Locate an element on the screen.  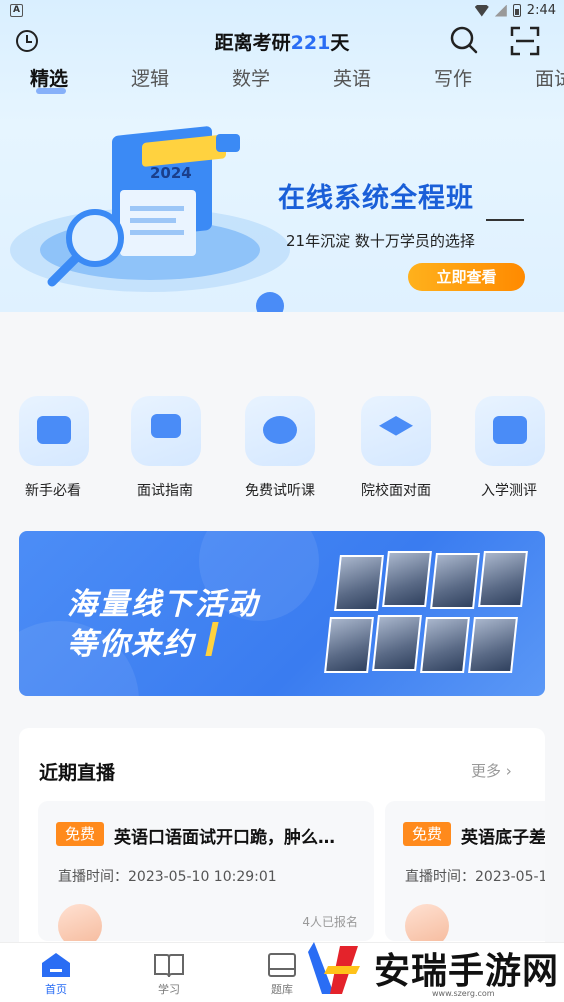
tab-english: 英语 is located at coordinates (352, 77).